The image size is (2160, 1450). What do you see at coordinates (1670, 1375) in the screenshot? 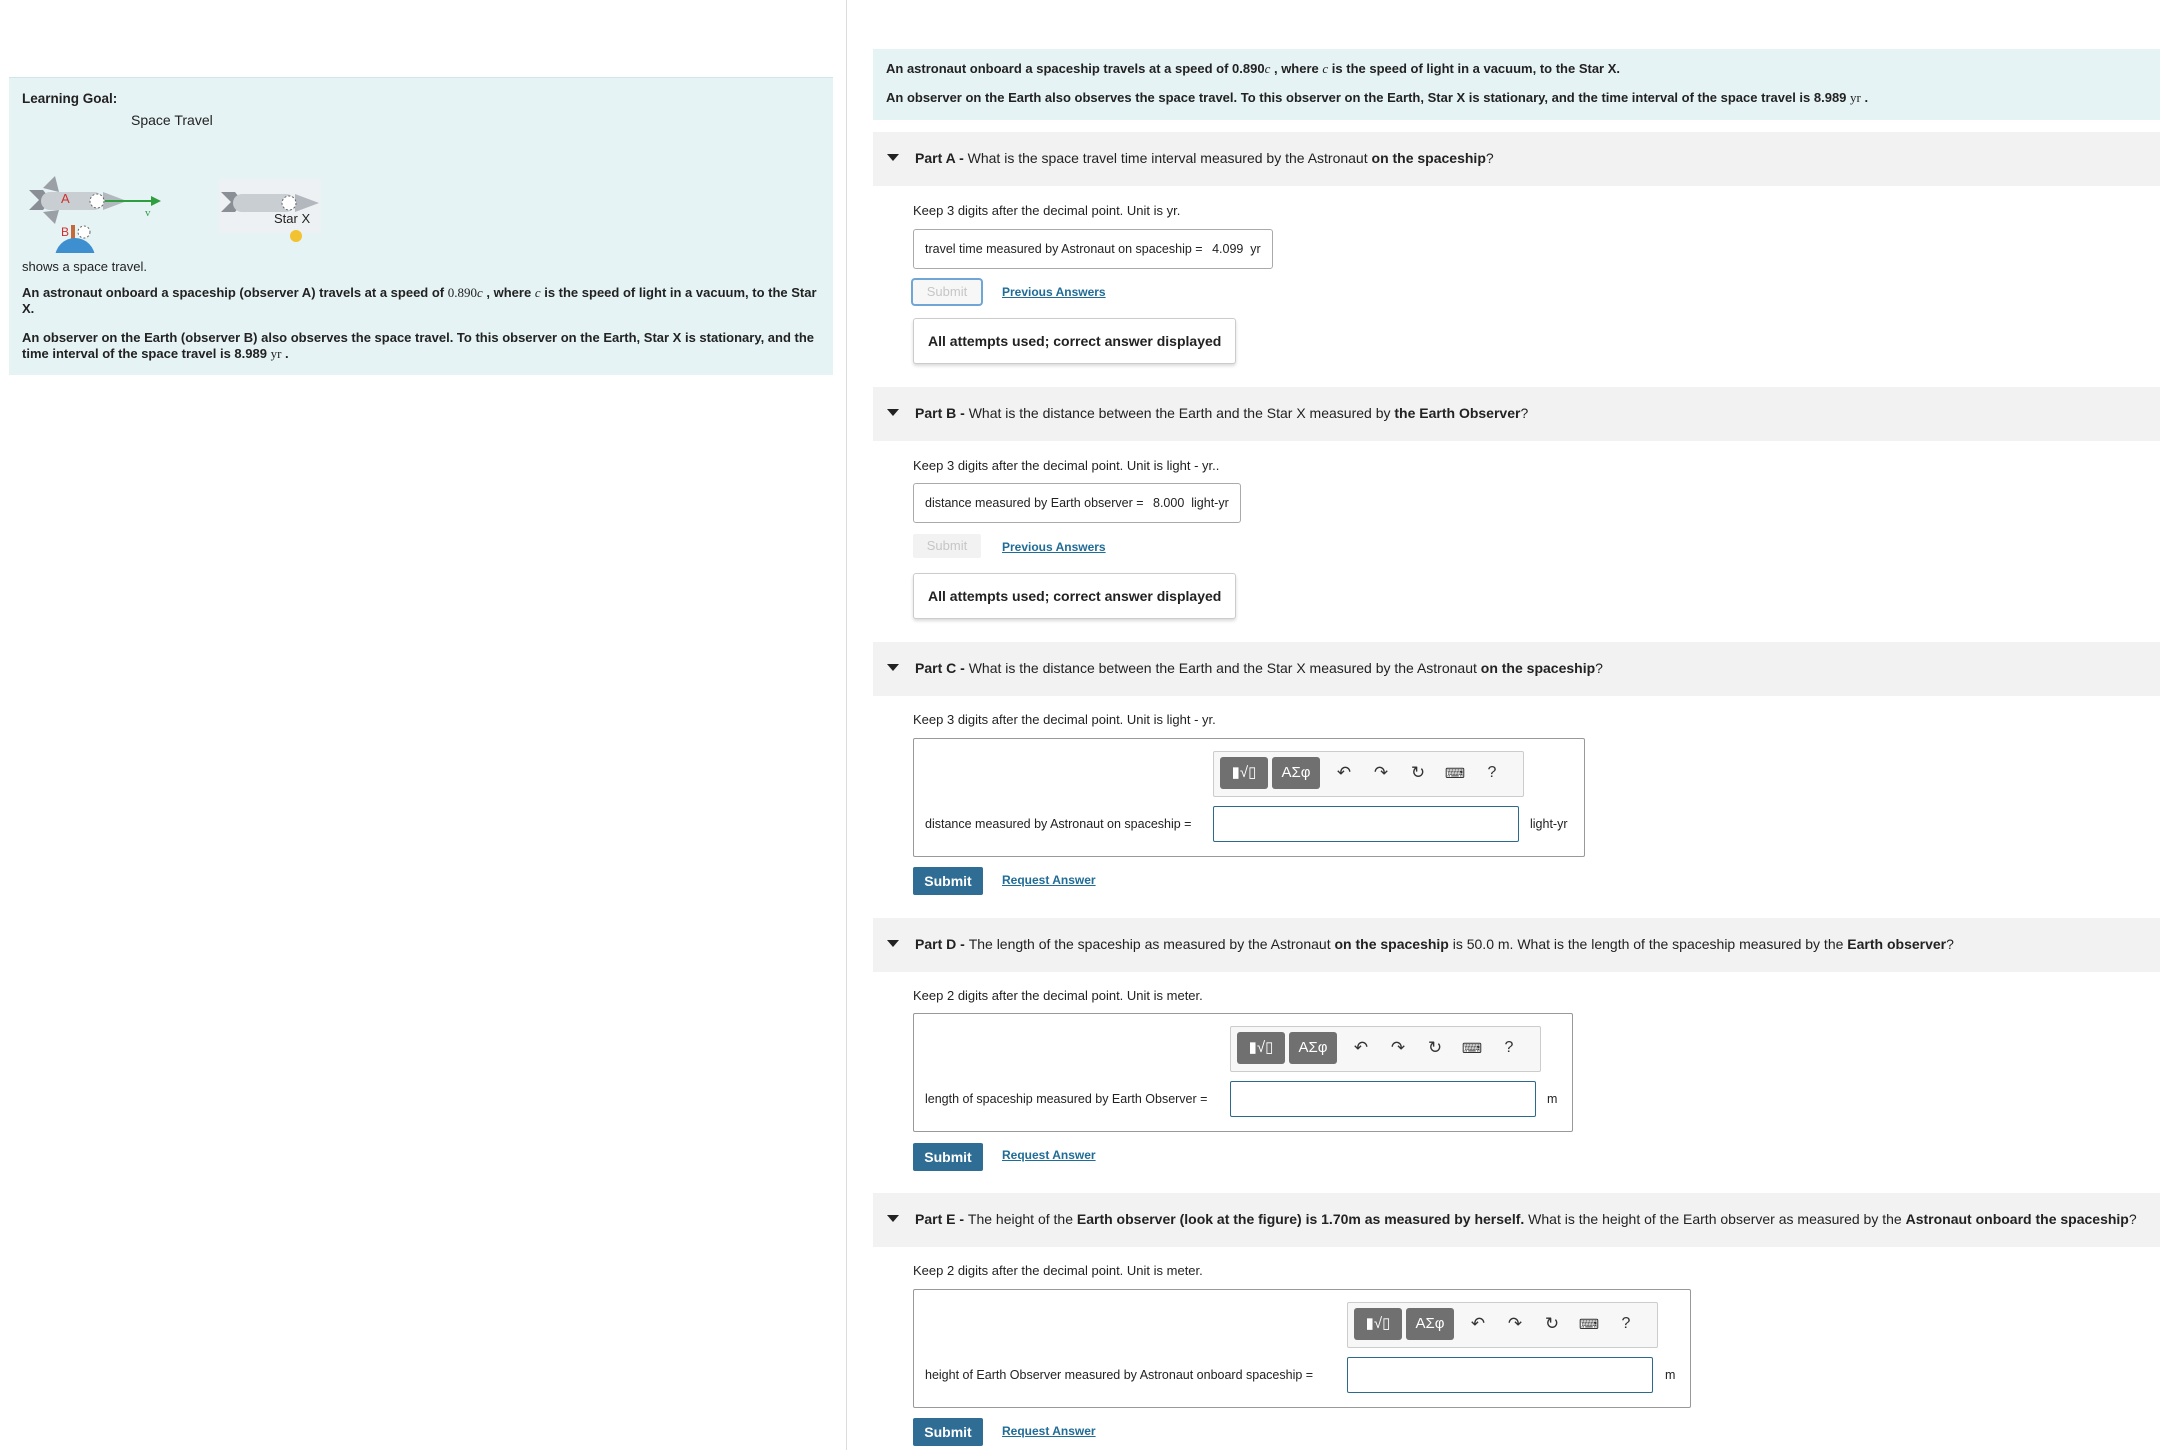
I see `part-e-unit: m` at bounding box center [1670, 1375].